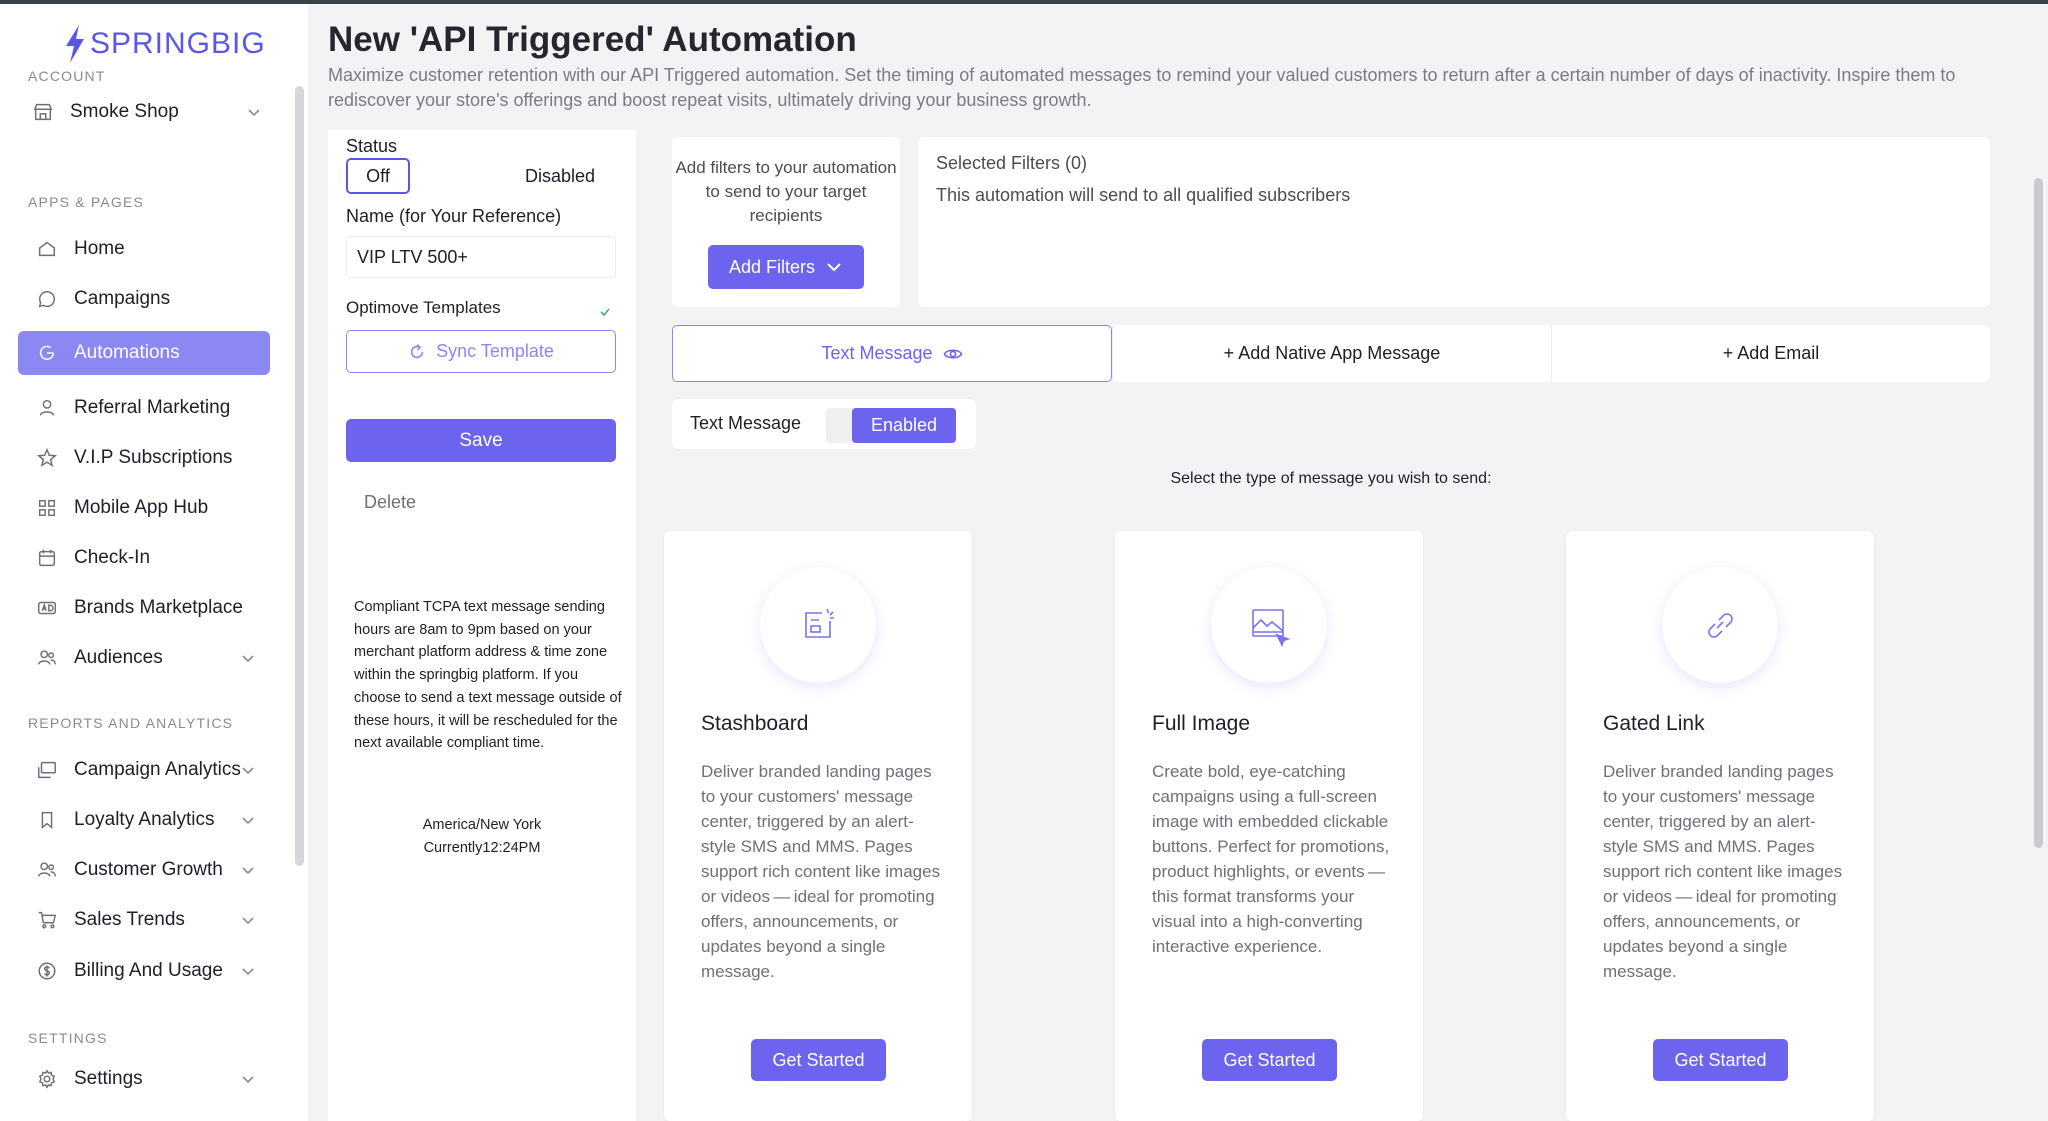  Describe the element at coordinates (481, 440) in the screenshot. I see `save-button: Save` at that location.